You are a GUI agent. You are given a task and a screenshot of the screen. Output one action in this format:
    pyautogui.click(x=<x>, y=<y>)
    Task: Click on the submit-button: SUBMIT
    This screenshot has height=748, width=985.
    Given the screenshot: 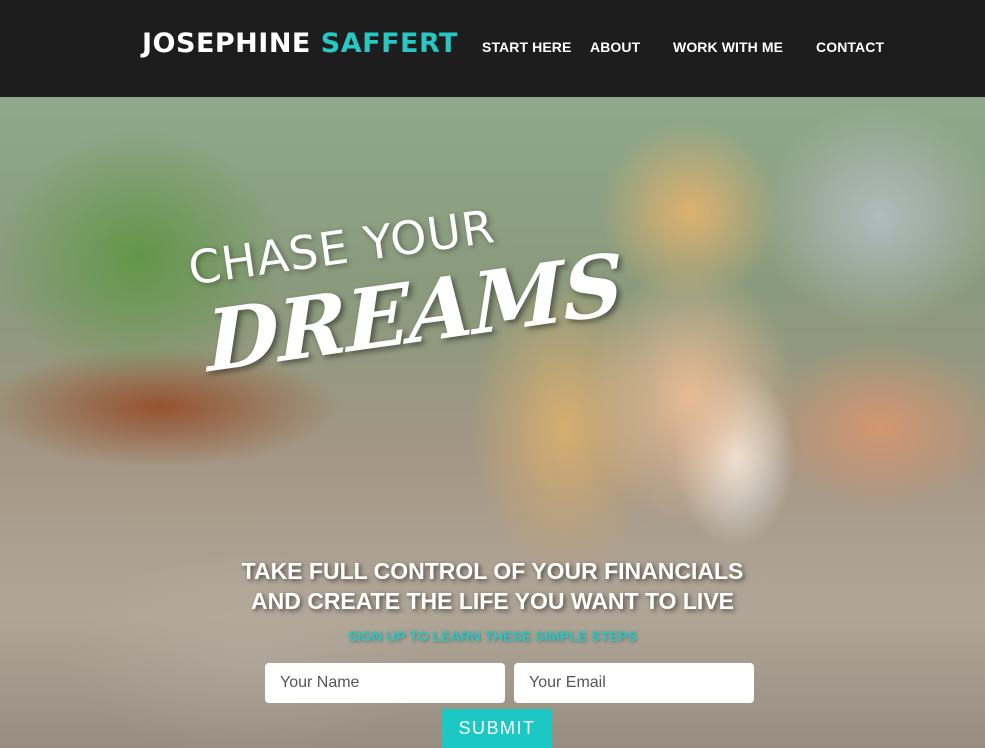 What is the action you would take?
    pyautogui.click(x=497, y=728)
    